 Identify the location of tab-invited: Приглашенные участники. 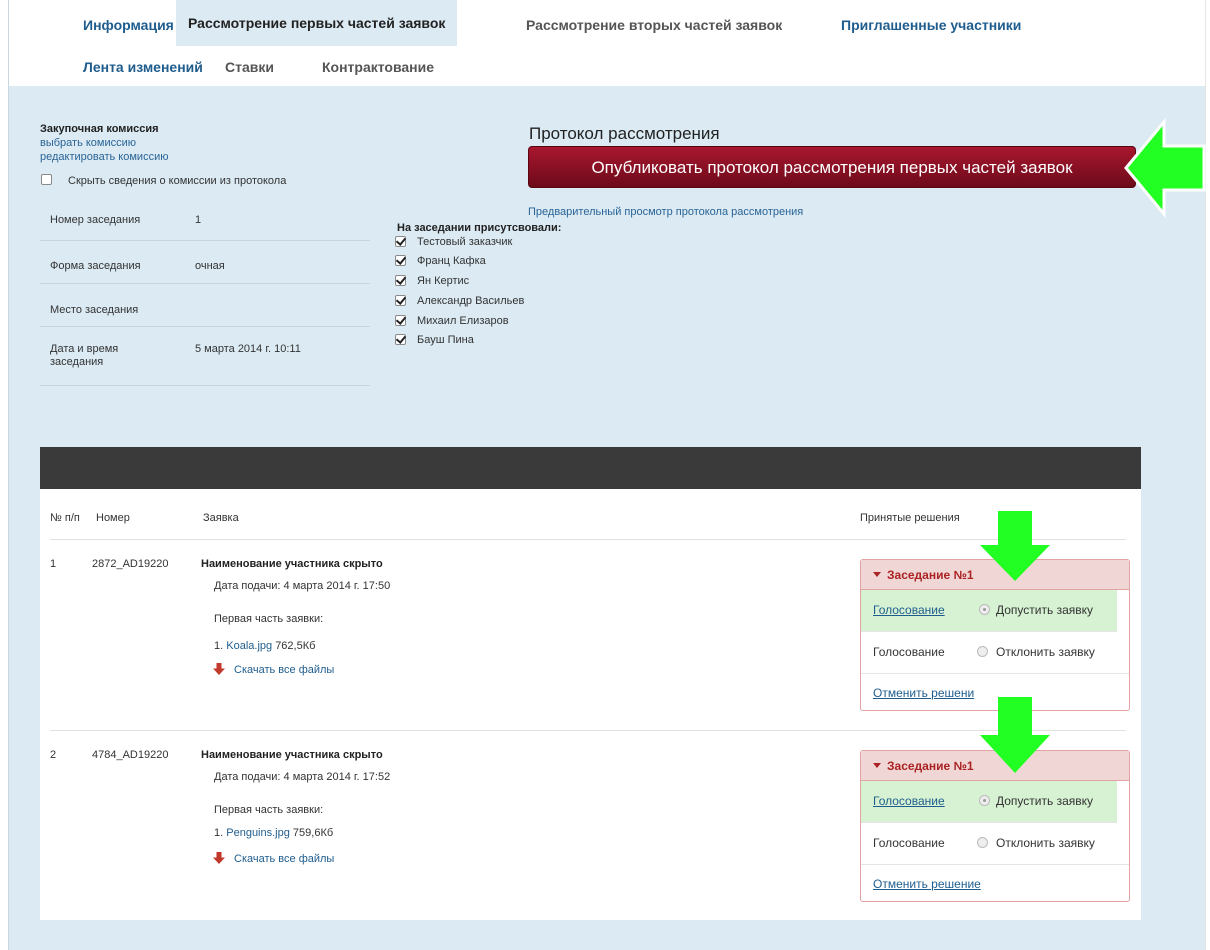
(931, 25).